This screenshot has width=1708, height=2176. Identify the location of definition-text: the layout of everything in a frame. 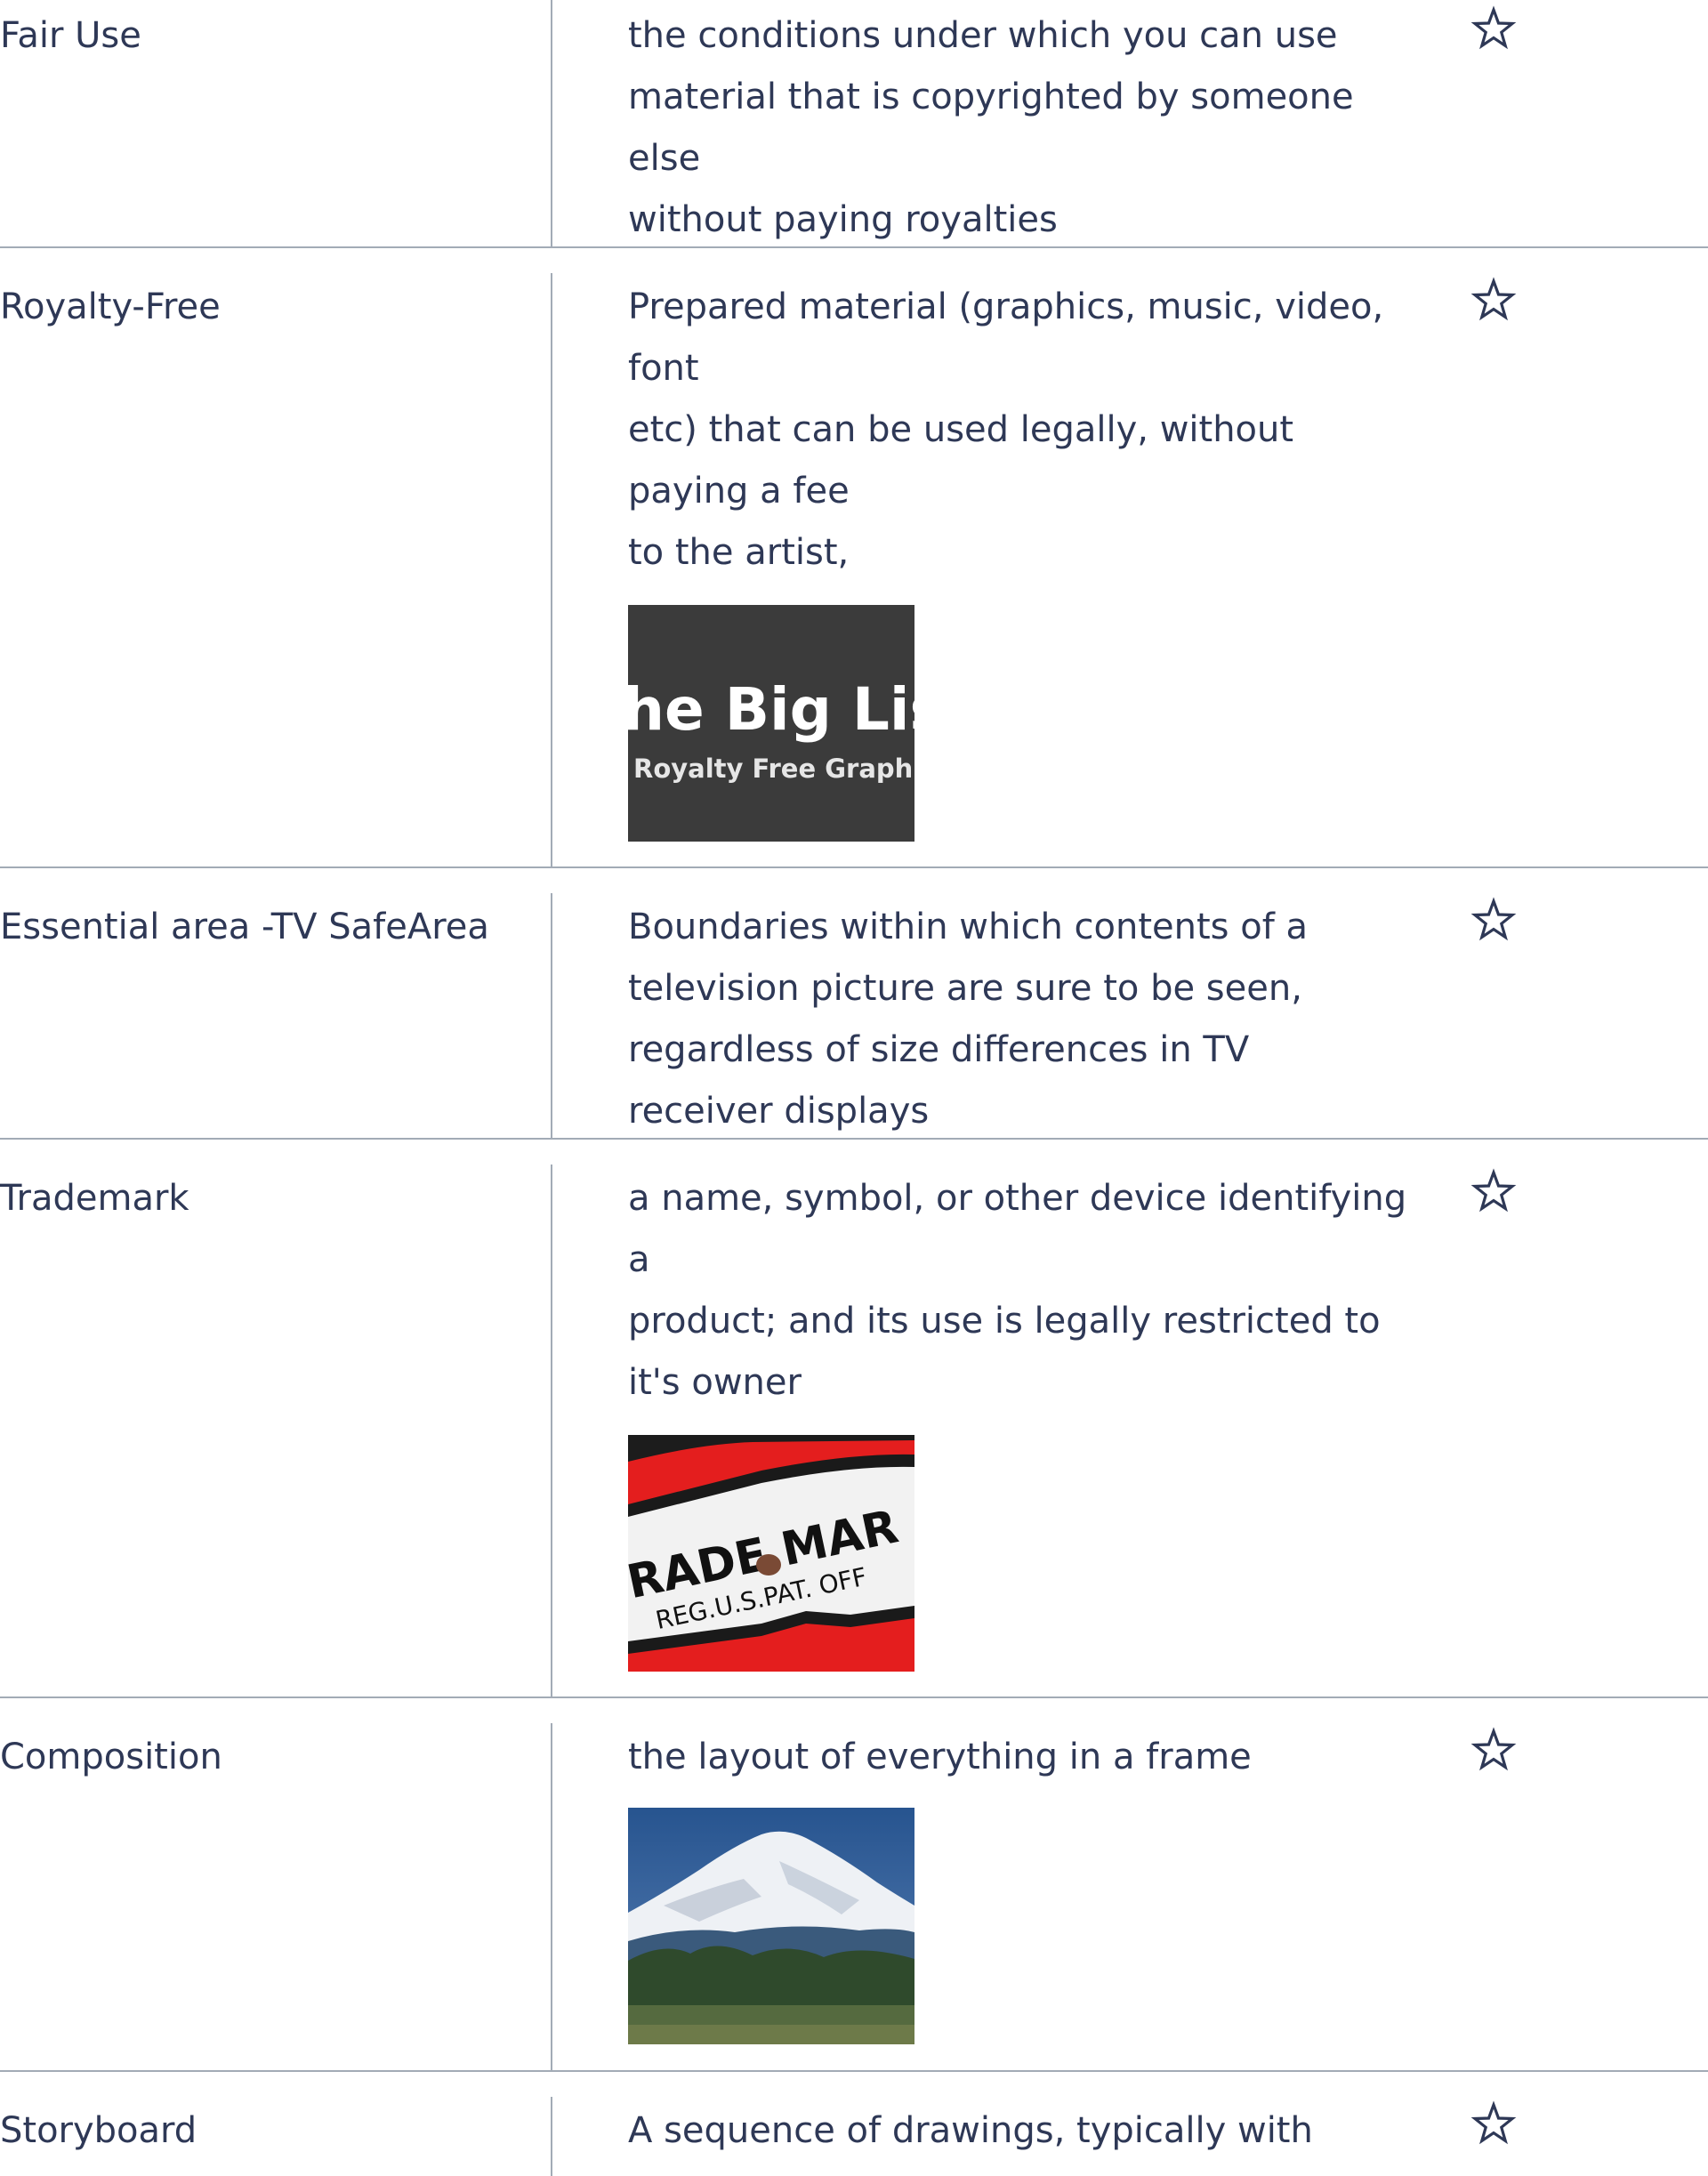
(1010, 1757).